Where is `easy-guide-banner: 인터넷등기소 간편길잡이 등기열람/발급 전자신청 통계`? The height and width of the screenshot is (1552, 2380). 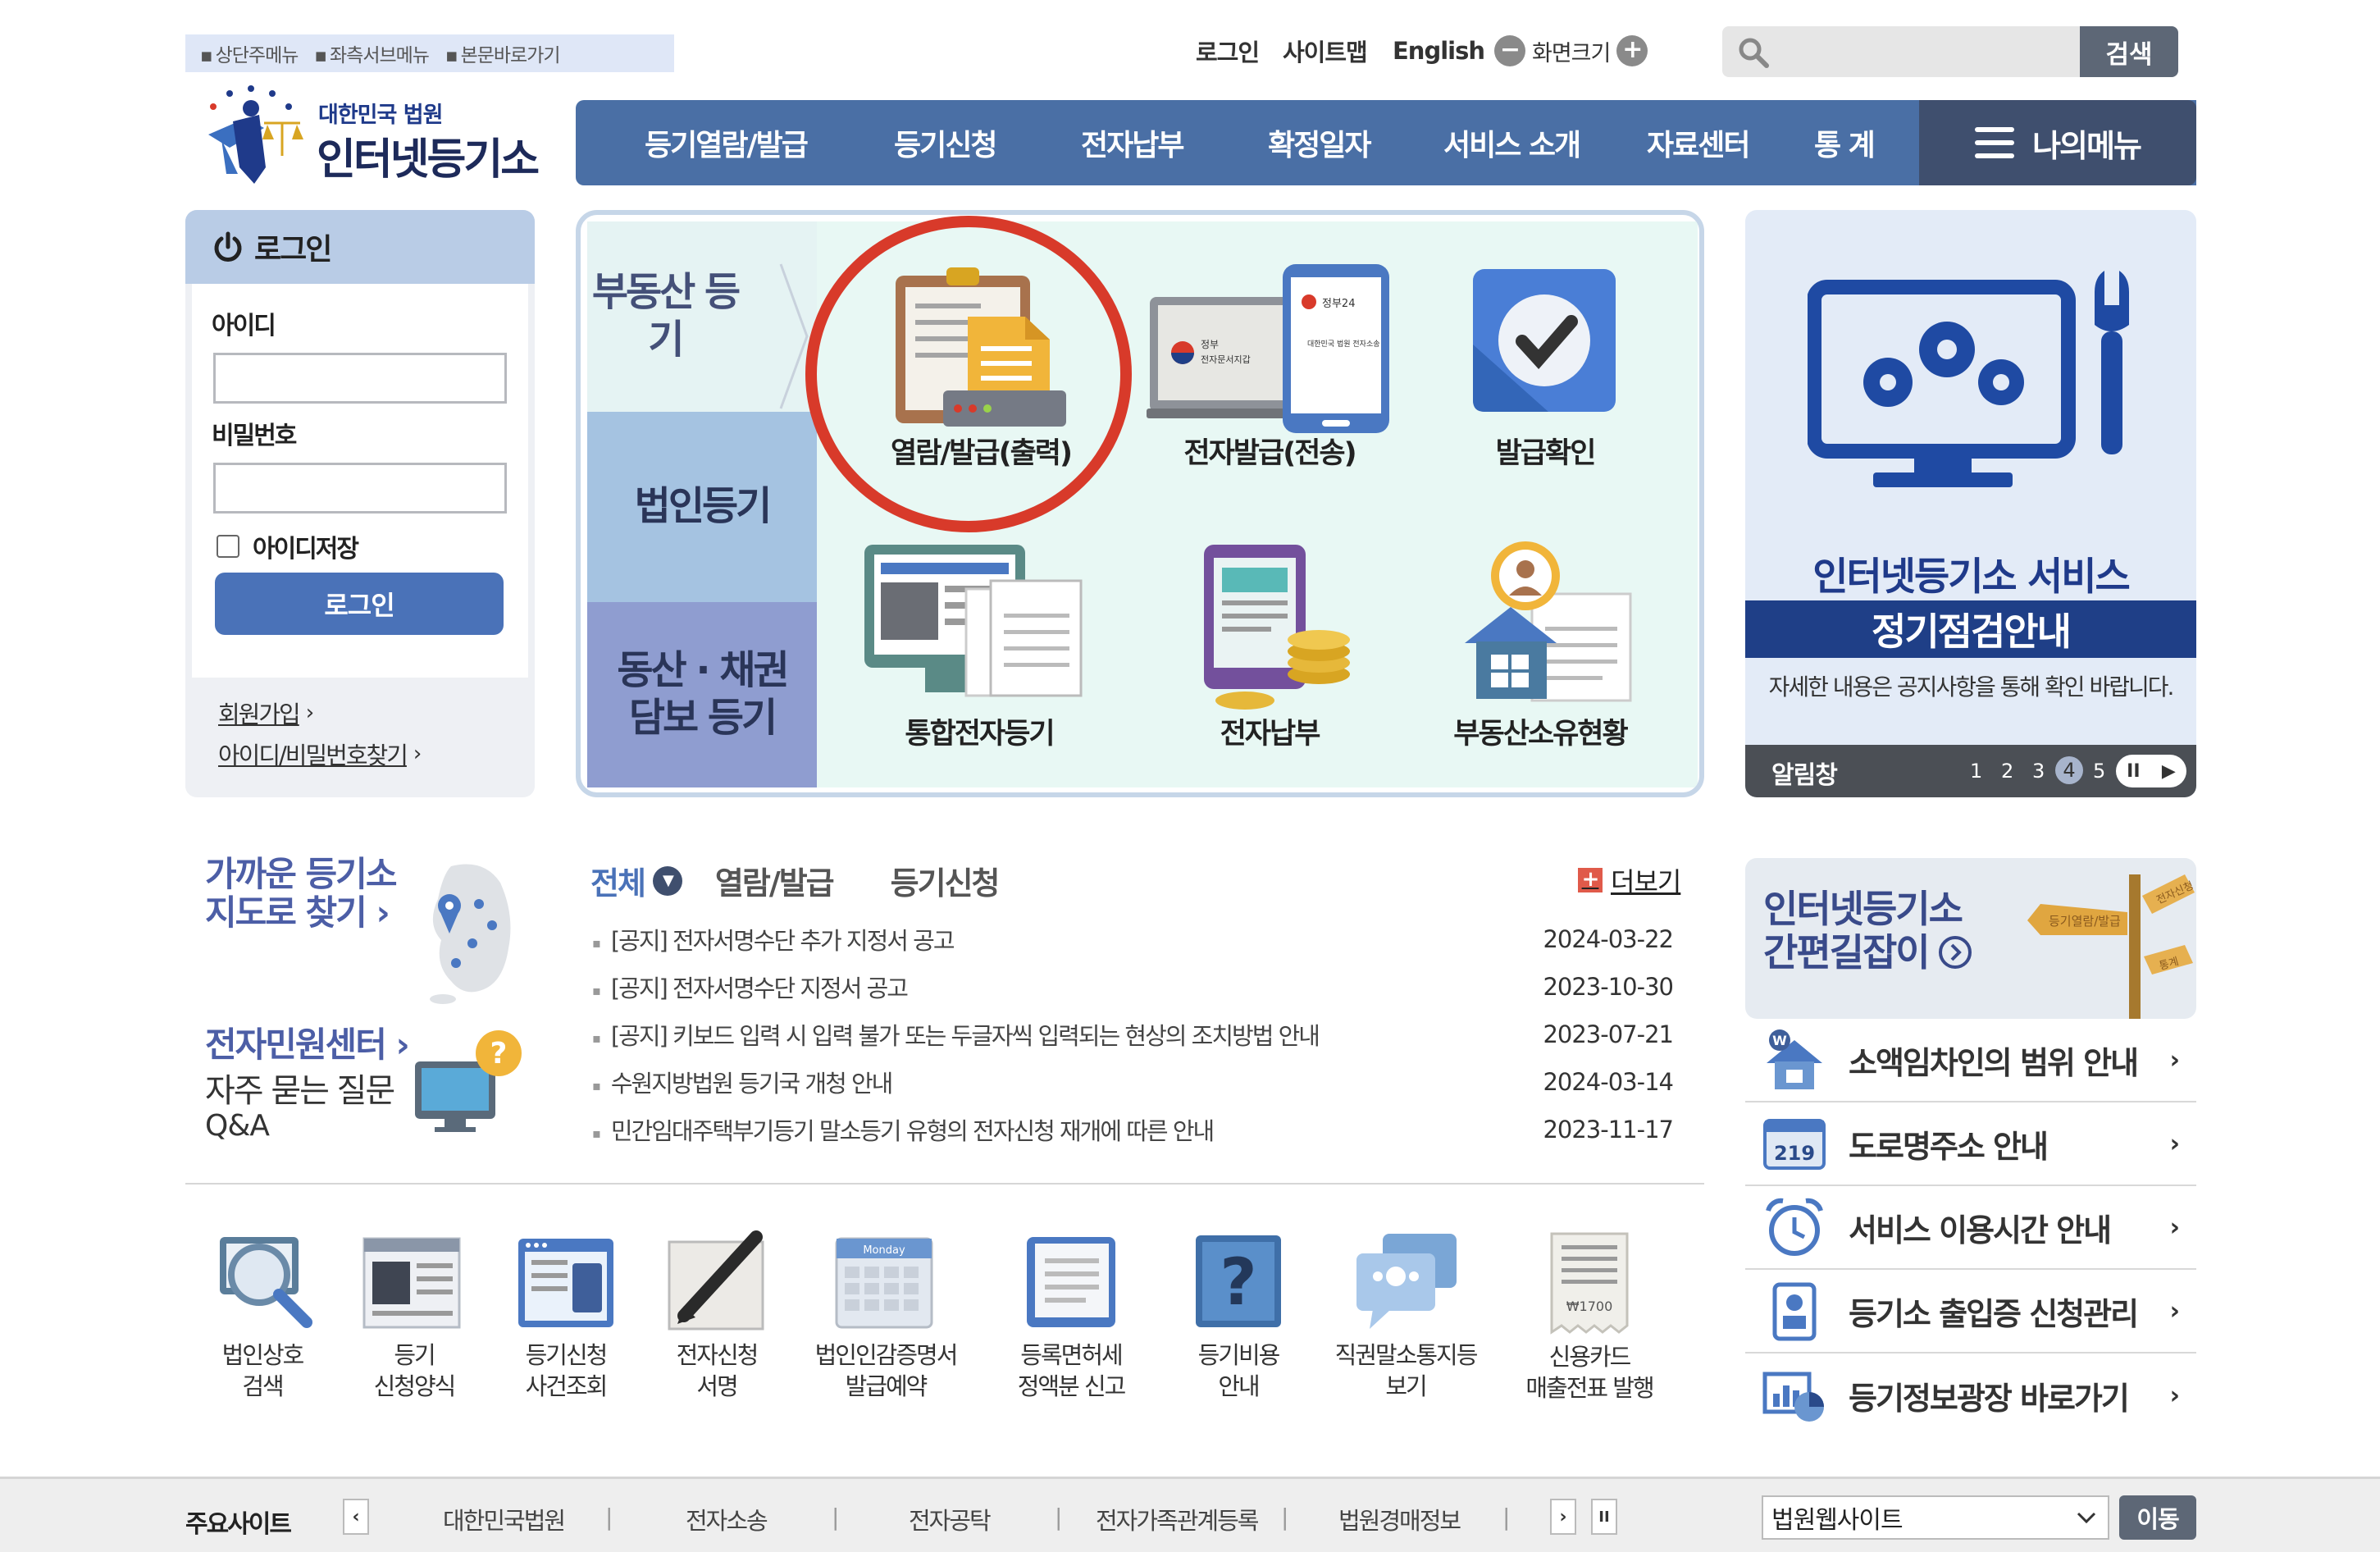 easy-guide-banner: 인터넷등기소 간편길잡이 등기열람/발급 전자신청 통계 is located at coordinates (1971, 939).